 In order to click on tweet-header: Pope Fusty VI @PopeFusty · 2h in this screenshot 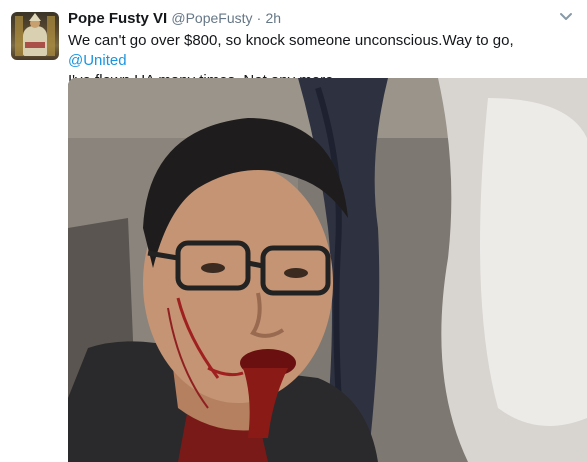, I will do `click(174, 18)`.